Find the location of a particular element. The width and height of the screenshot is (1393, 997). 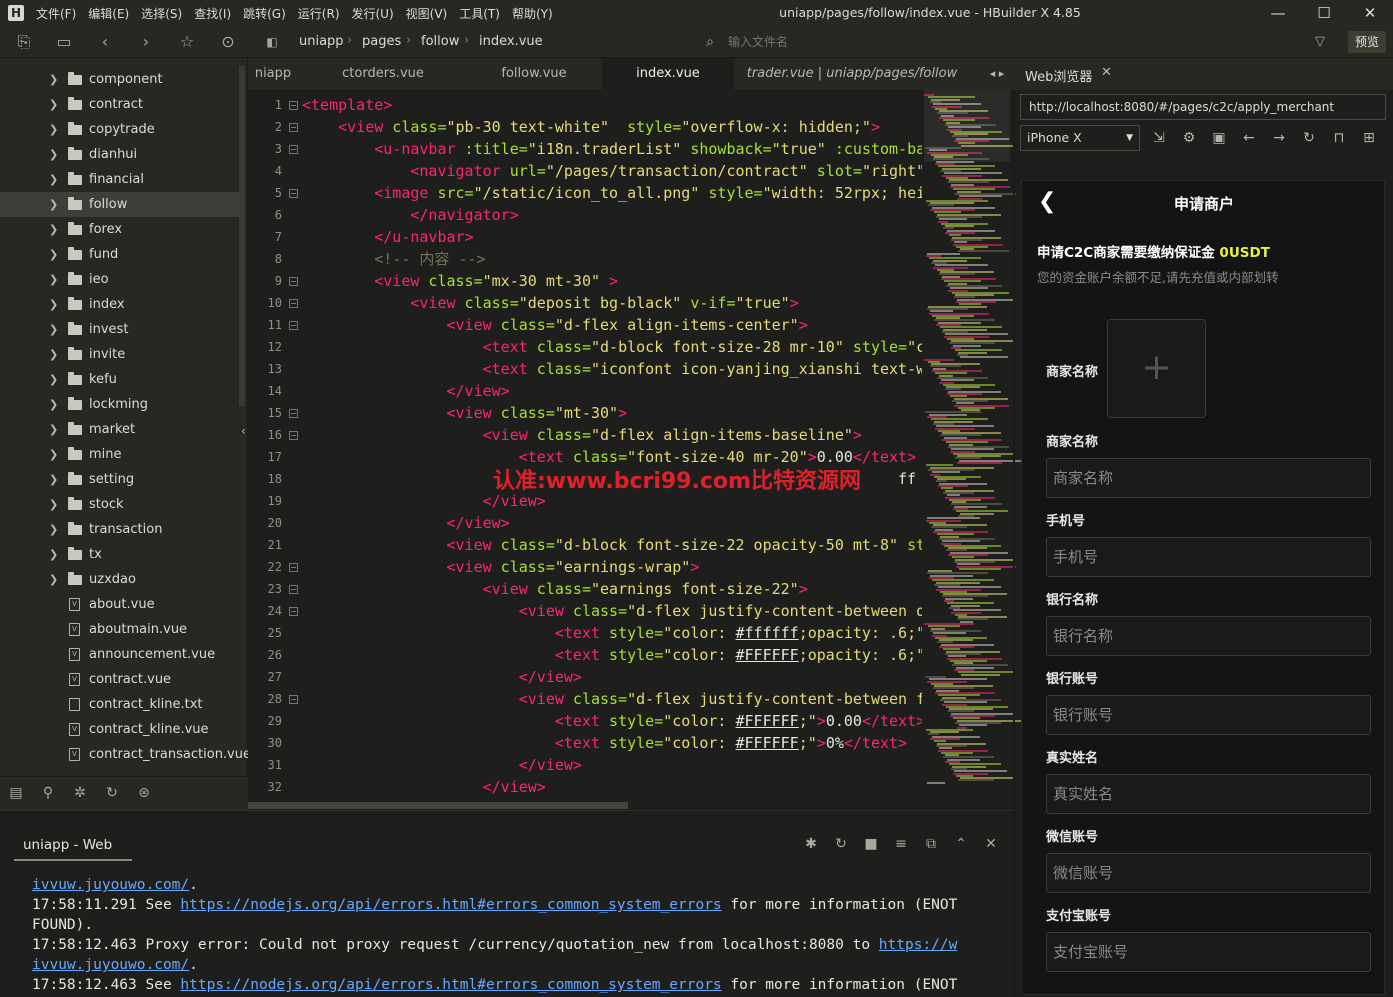

back-arrow-icon: ‹ is located at coordinates (105, 42).